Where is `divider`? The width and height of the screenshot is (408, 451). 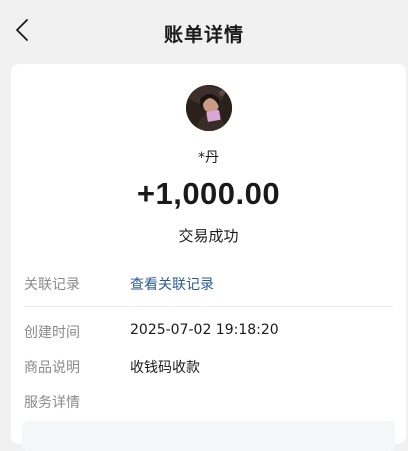 divider is located at coordinates (208, 306).